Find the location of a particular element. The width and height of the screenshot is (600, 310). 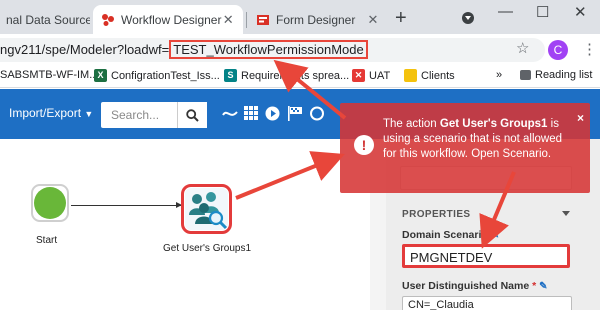

collapse-caret-icon is located at coordinates (566, 213).